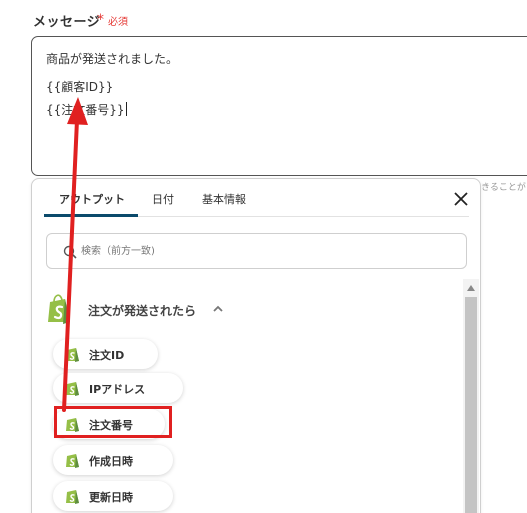 The height and width of the screenshot is (513, 527). I want to click on message-line-2: {{顧客ID}}, so click(80, 87).